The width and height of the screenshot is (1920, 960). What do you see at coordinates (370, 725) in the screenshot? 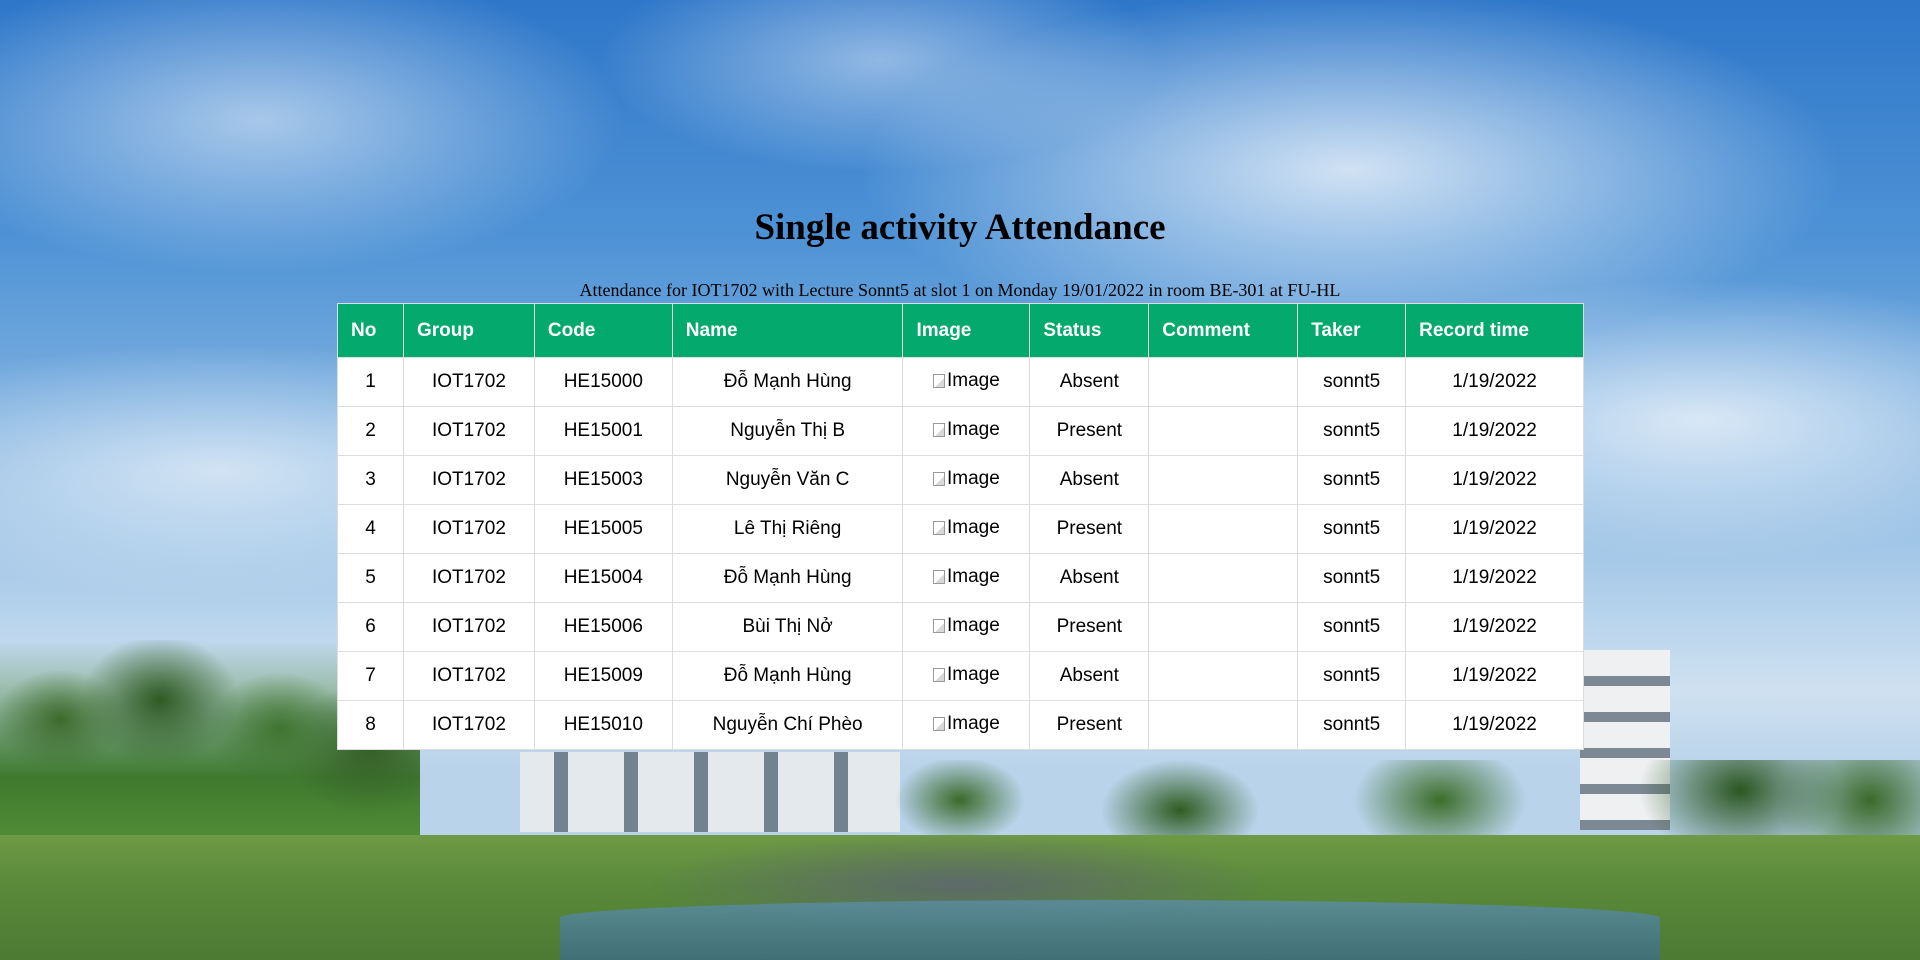
I see `cell-no: 8` at bounding box center [370, 725].